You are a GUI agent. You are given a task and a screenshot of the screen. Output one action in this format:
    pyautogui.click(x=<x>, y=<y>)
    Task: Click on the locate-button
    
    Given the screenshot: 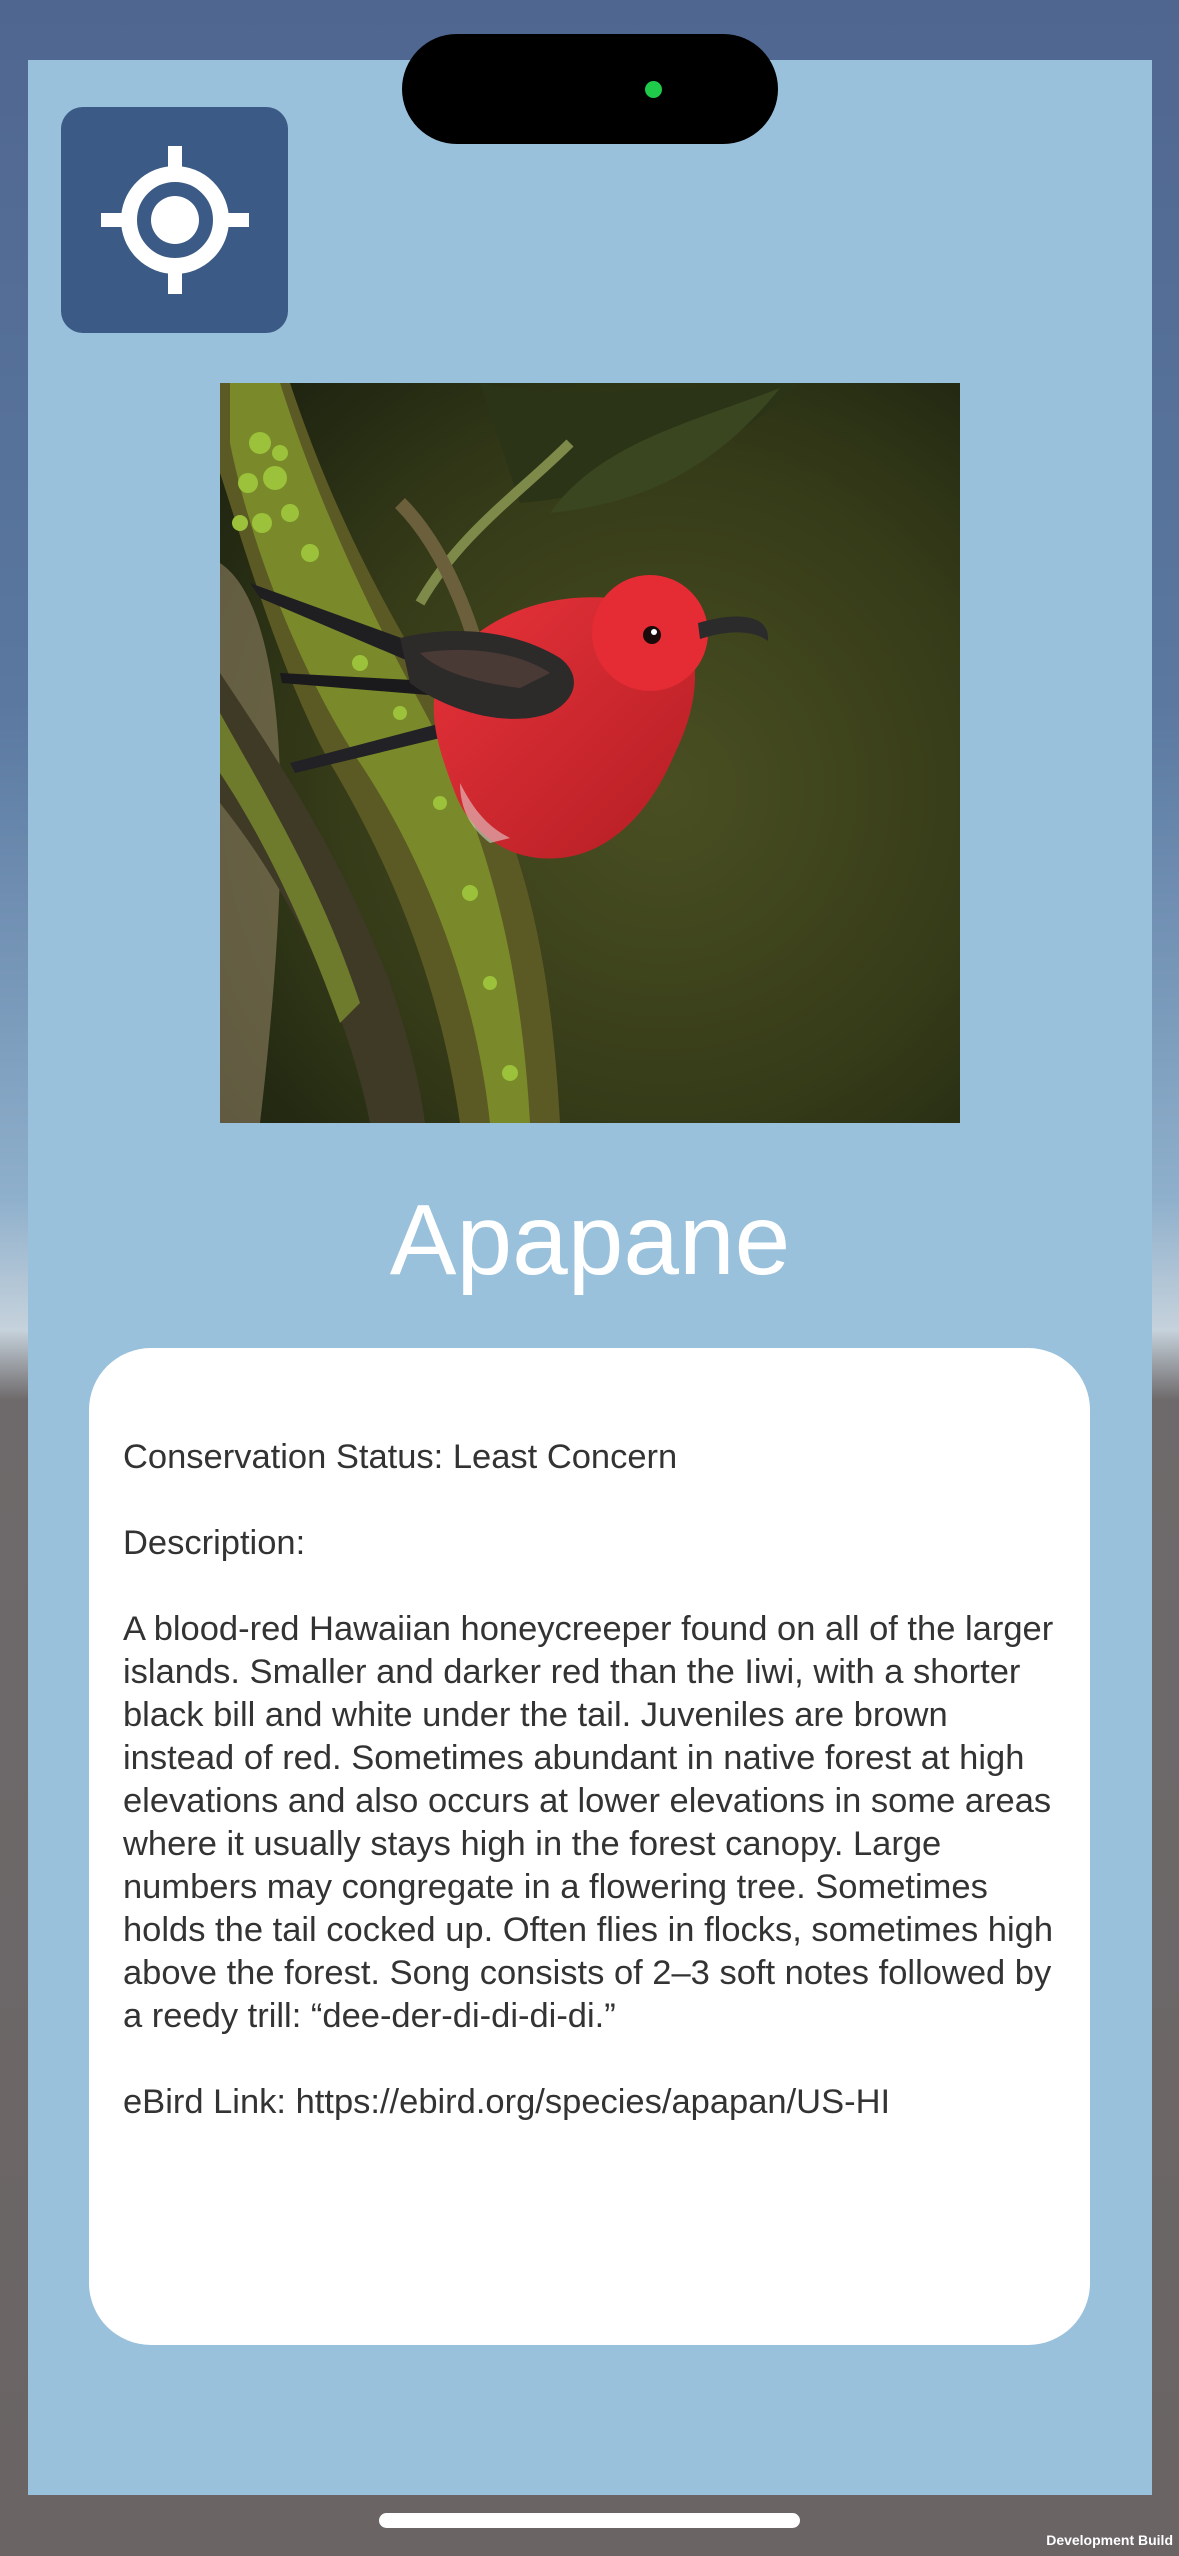 What is the action you would take?
    pyautogui.click(x=174, y=220)
    